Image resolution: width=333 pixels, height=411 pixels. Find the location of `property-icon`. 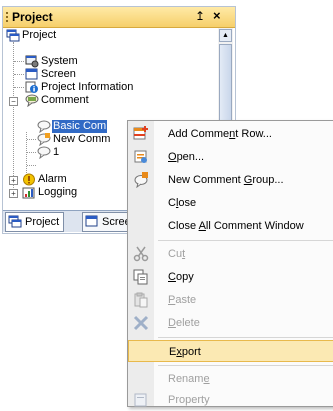

property-icon is located at coordinates (140, 400).